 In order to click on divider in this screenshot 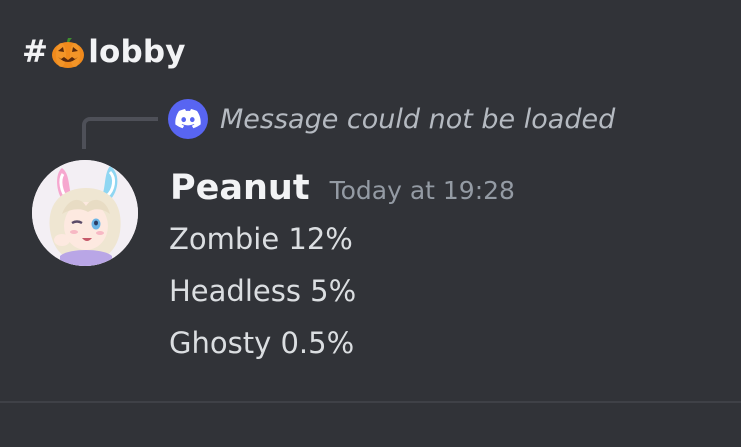, I will do `click(370, 402)`.